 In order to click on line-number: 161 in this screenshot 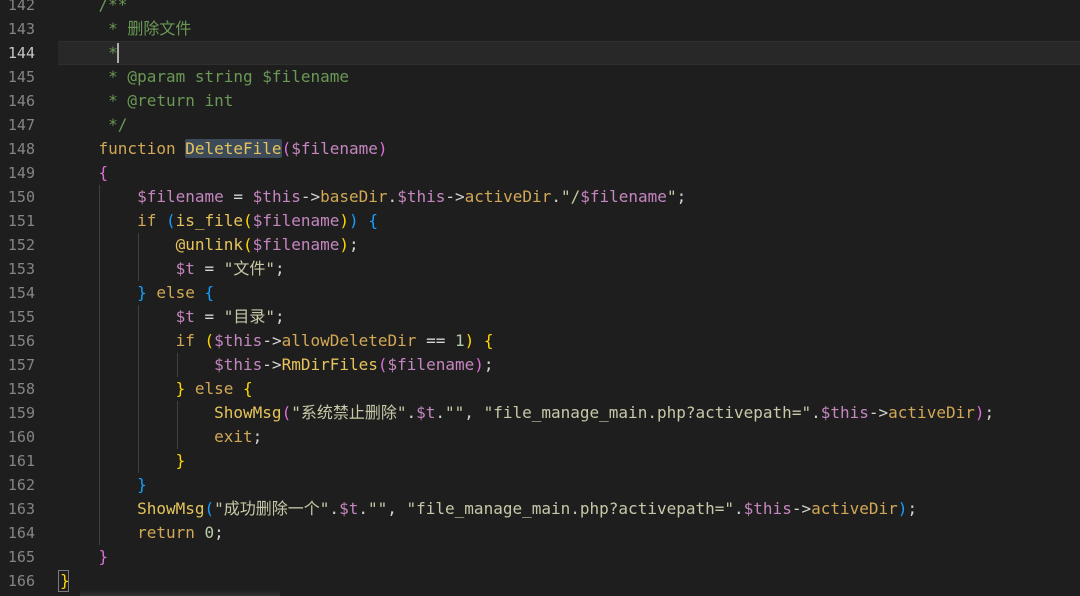, I will do `click(17, 461)`.